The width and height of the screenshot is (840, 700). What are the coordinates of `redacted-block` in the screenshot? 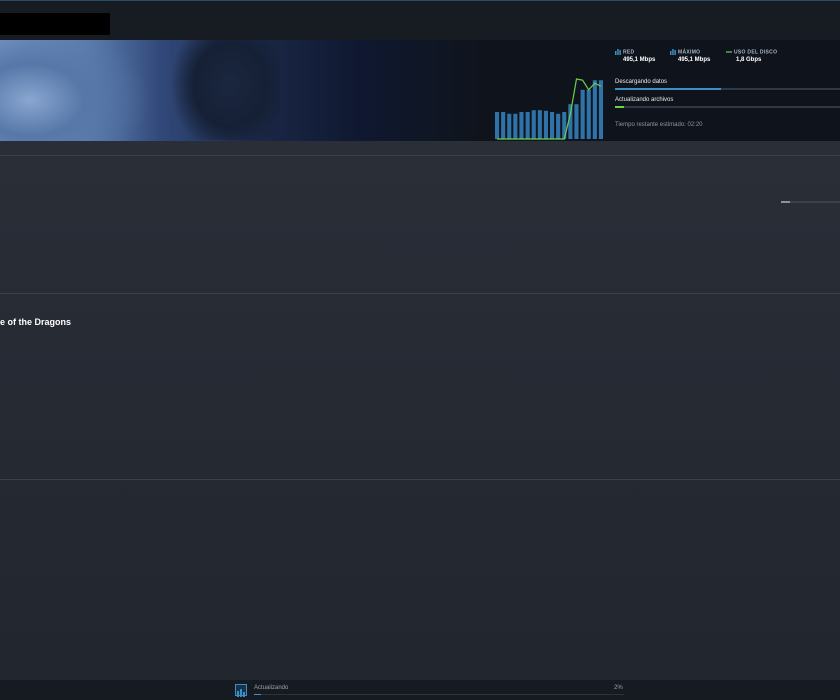 It's located at (55, 24).